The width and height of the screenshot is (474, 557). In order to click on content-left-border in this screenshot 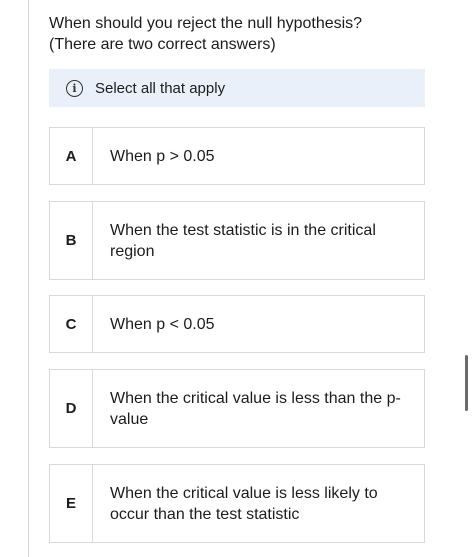, I will do `click(28, 278)`.